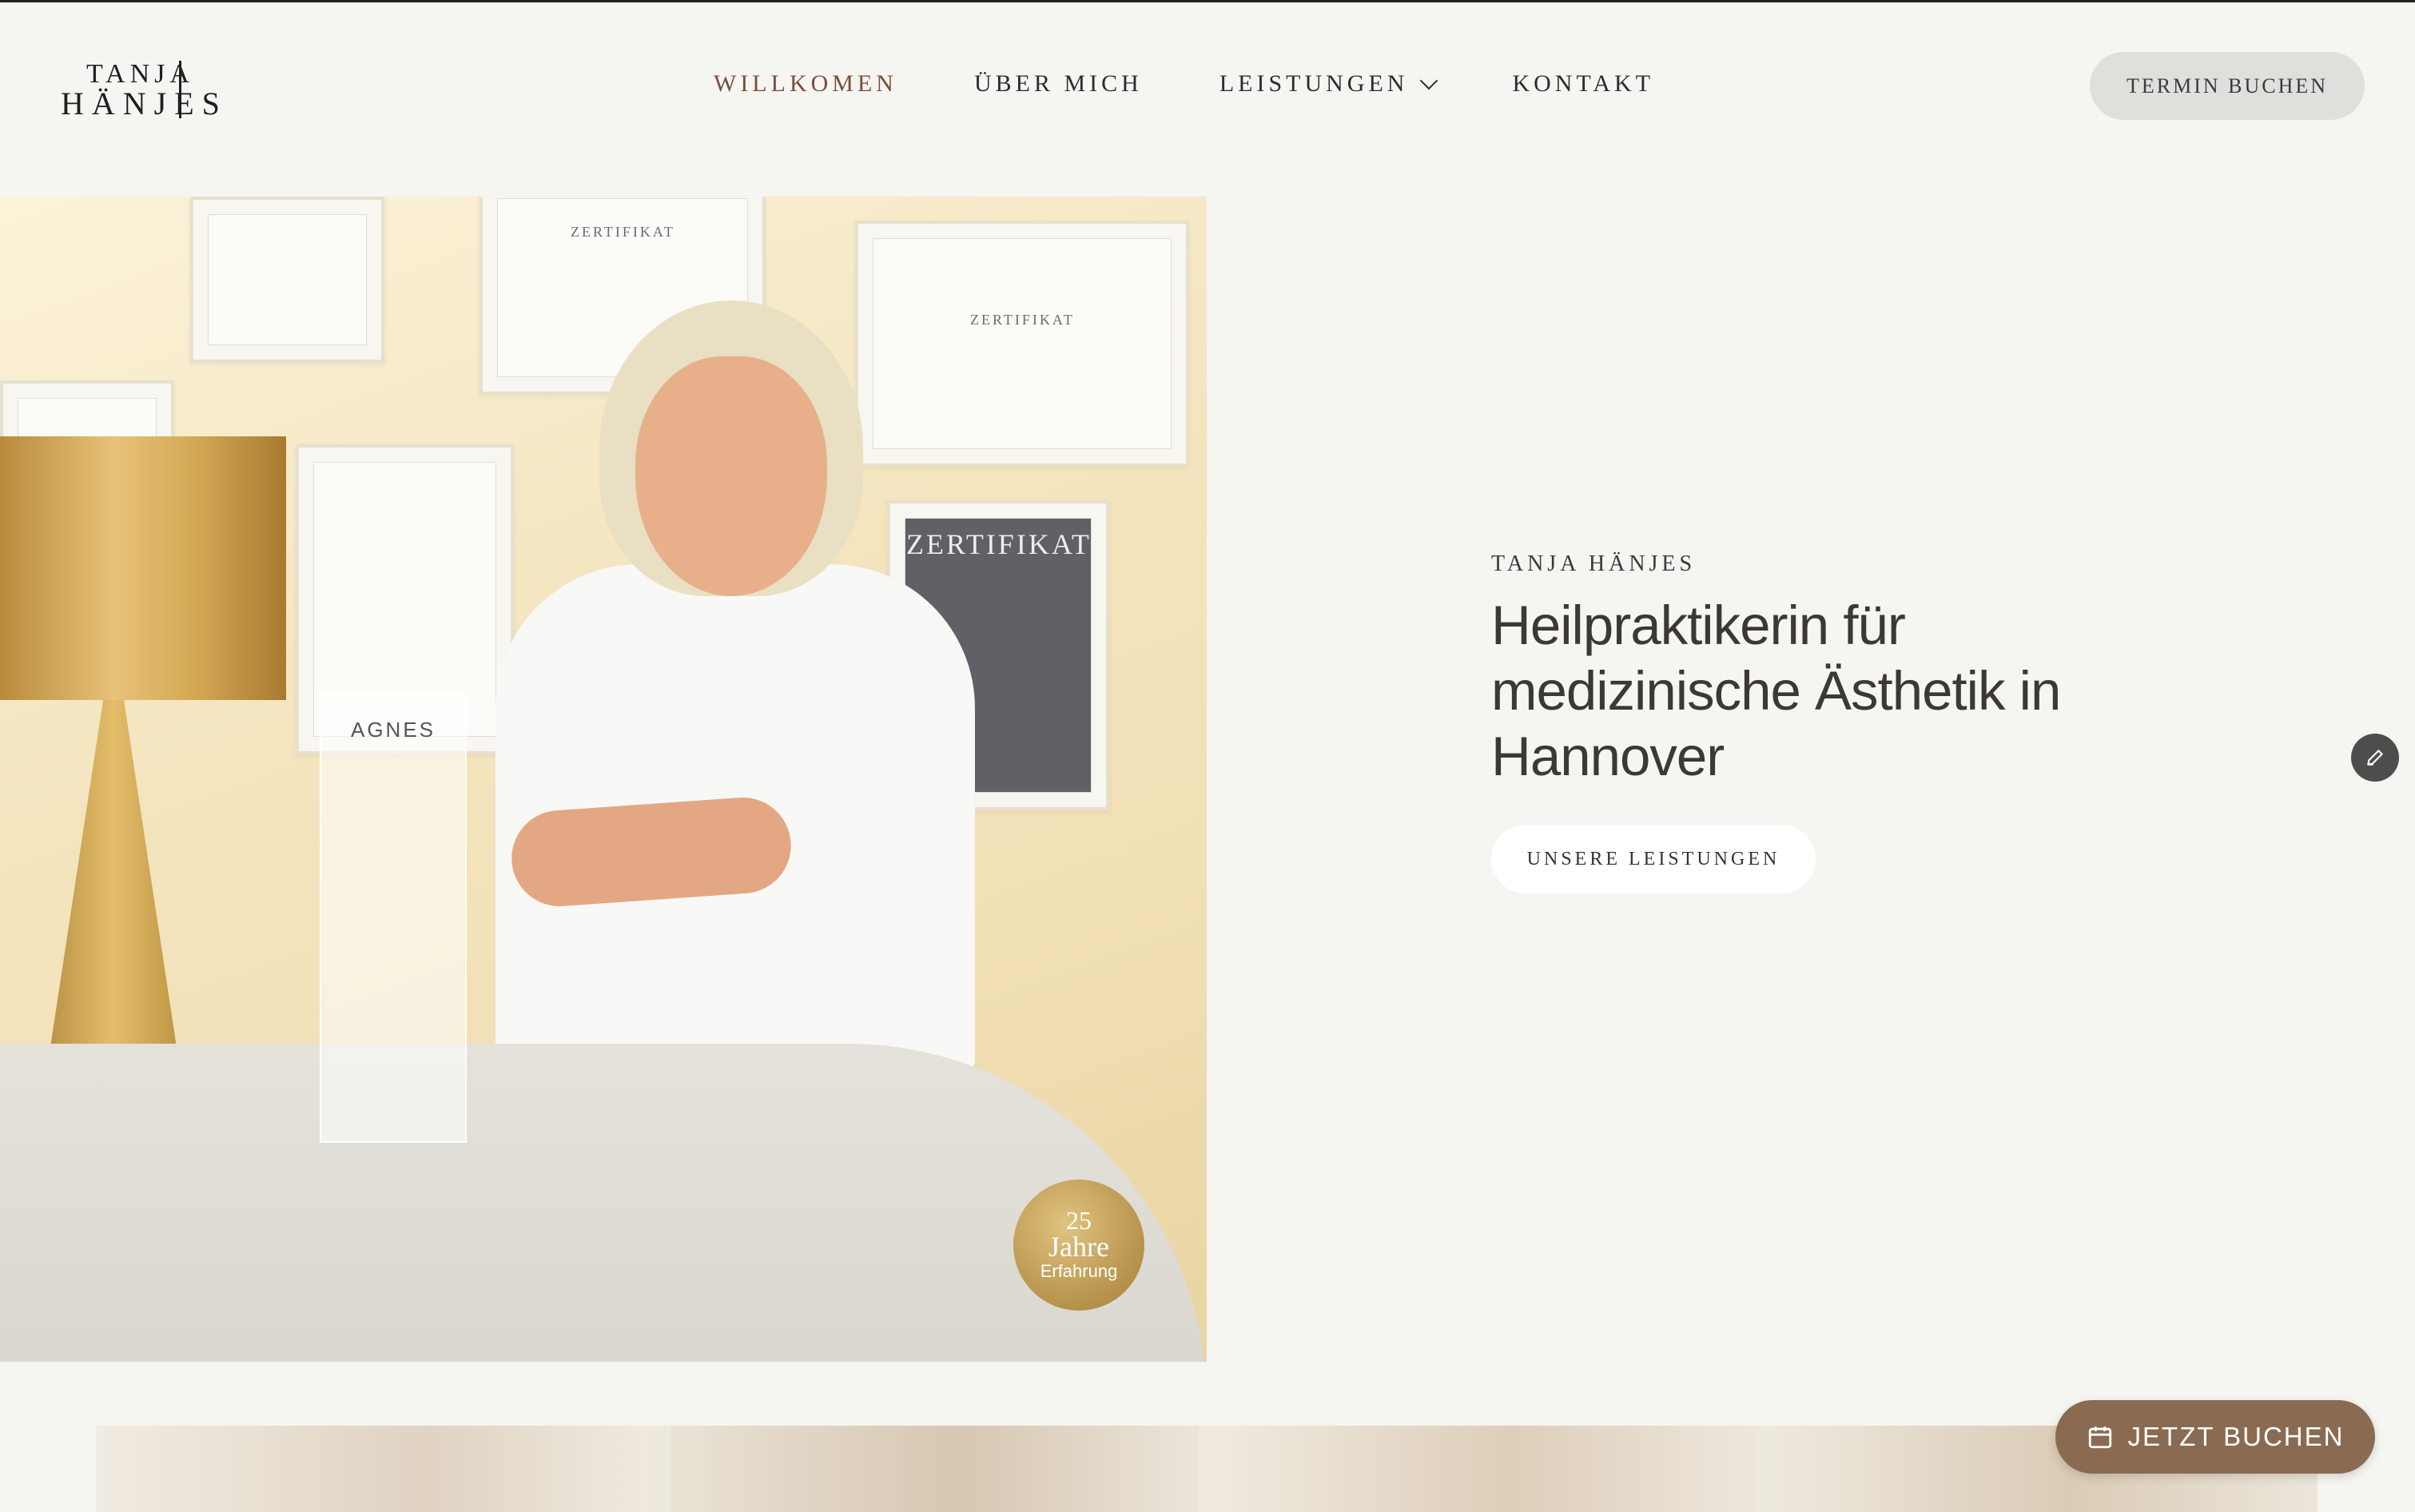 The width and height of the screenshot is (2415, 1512). What do you see at coordinates (731, 476) in the screenshot?
I see `person-face` at bounding box center [731, 476].